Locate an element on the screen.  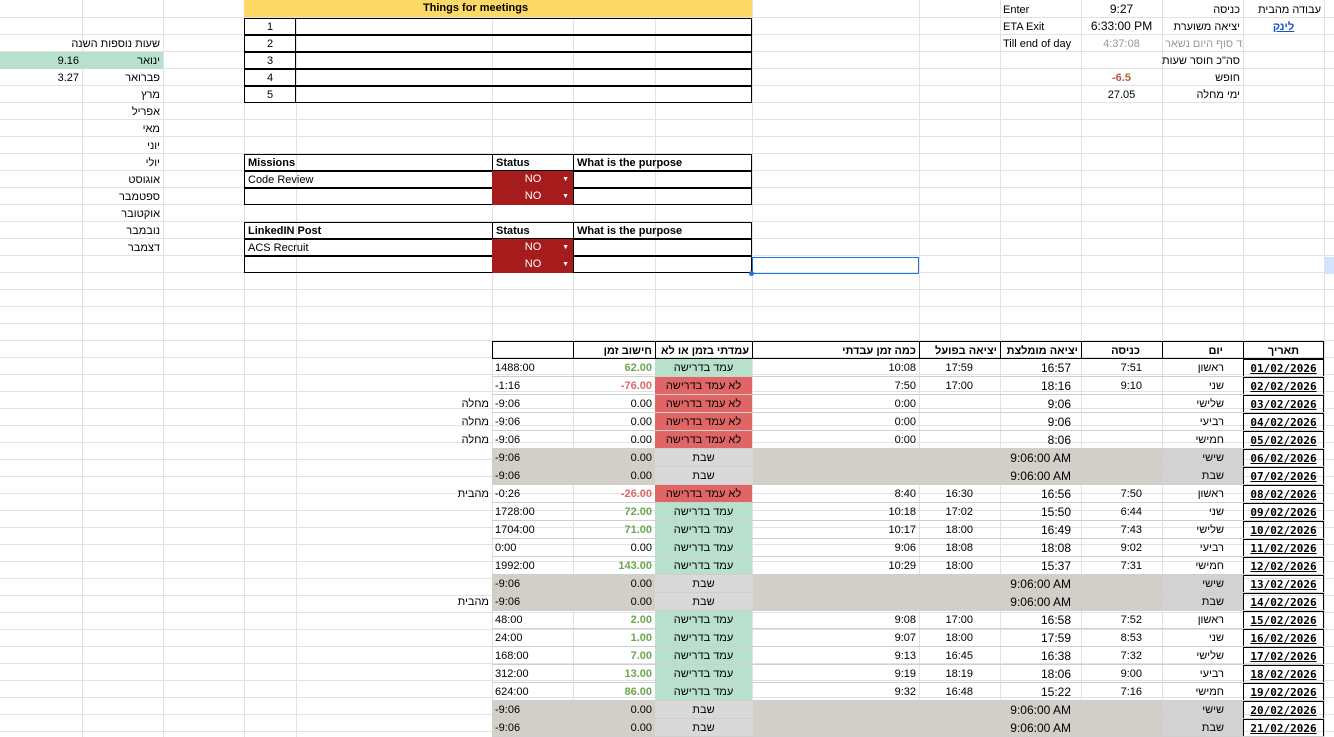
log-enter: 9:10 is located at coordinates (1121, 386).